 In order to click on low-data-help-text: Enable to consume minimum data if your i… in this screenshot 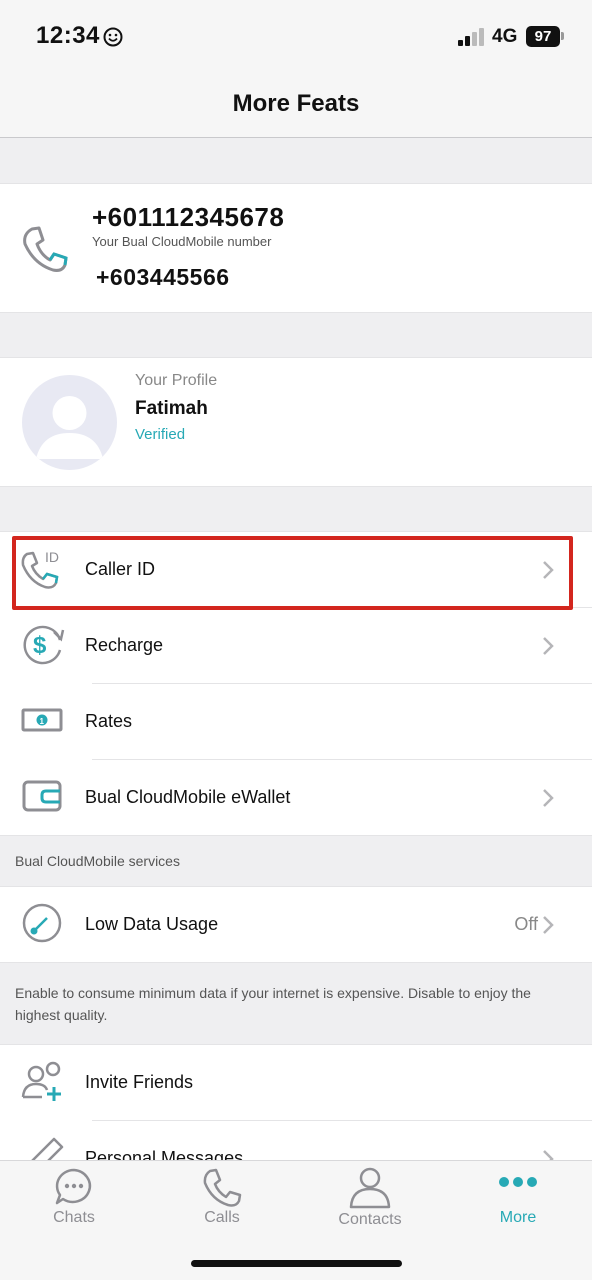, I will do `click(273, 1004)`.